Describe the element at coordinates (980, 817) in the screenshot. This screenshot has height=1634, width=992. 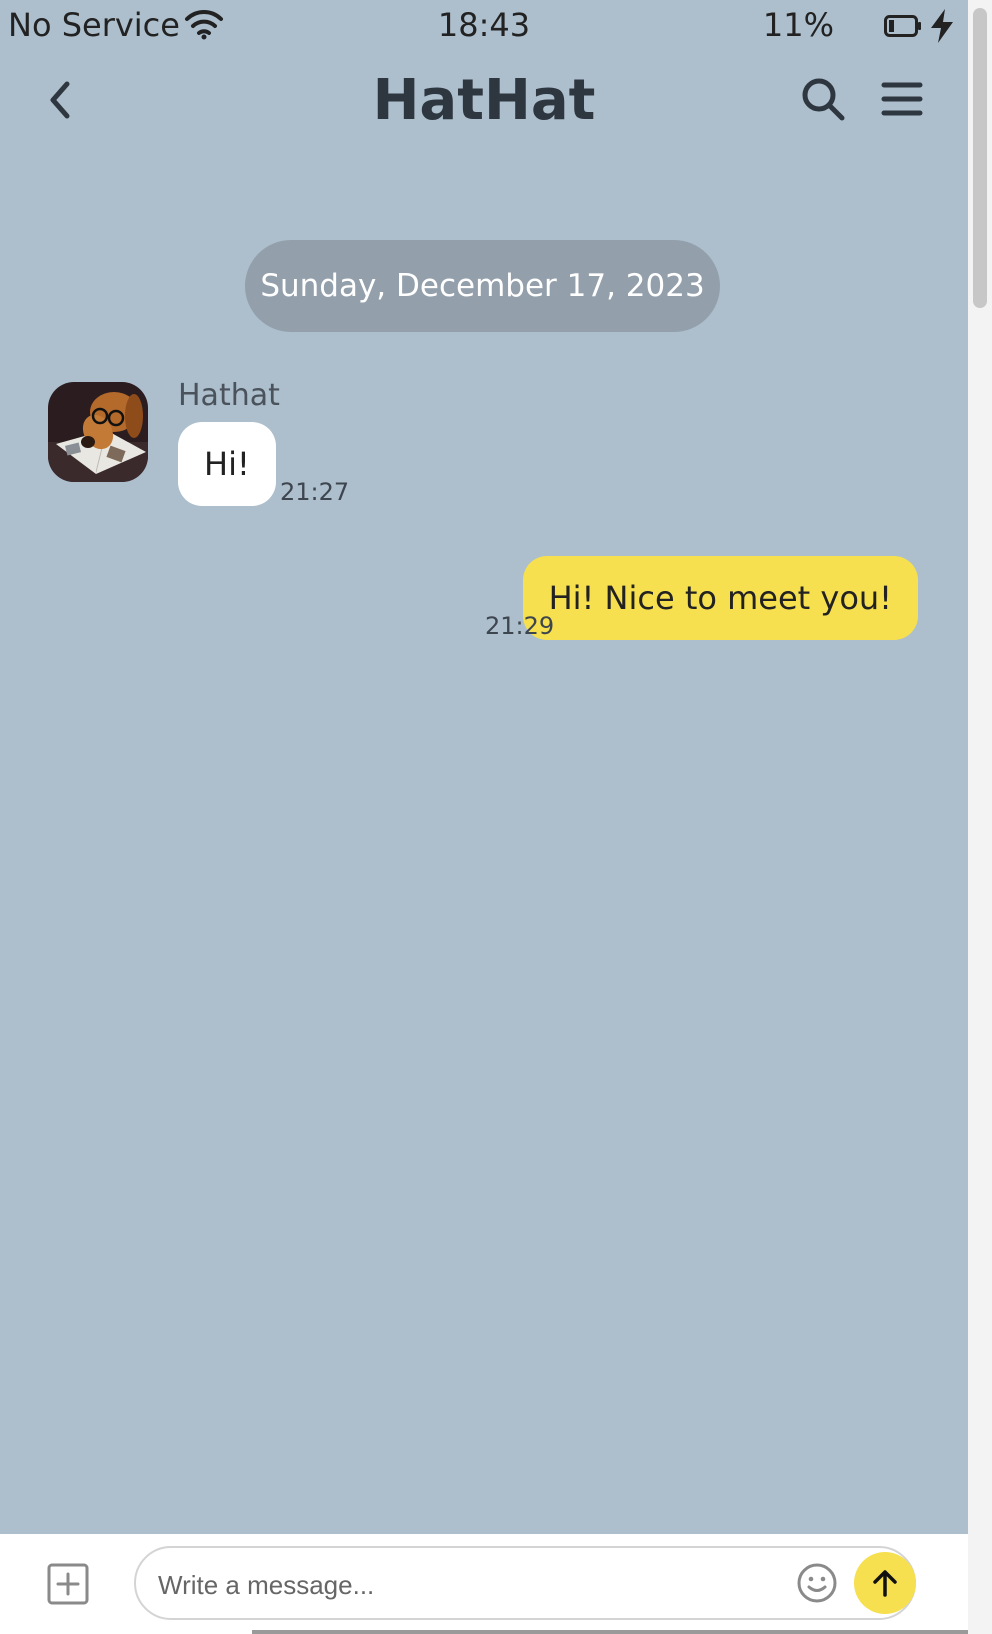
I see `page-scrollbar` at that location.